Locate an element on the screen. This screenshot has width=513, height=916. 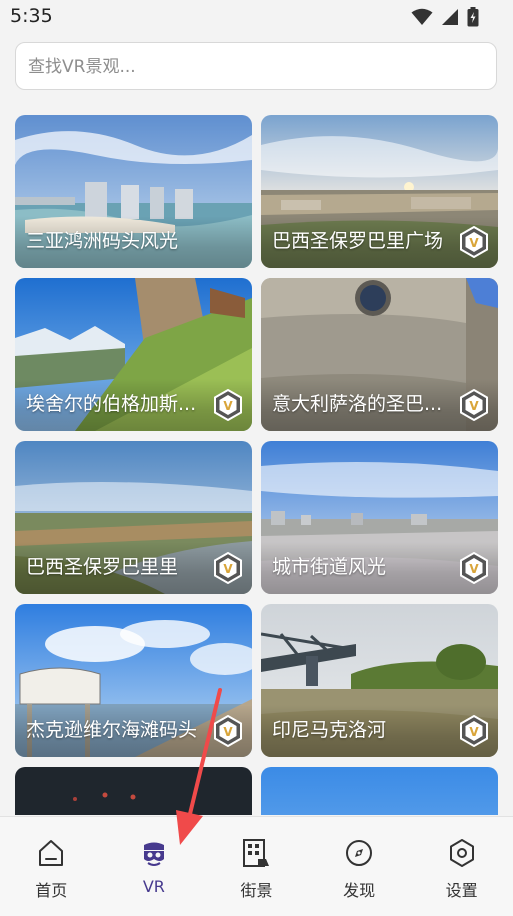
scene-card: 埃舍尔的伯格加斯... V is located at coordinates (133, 354).